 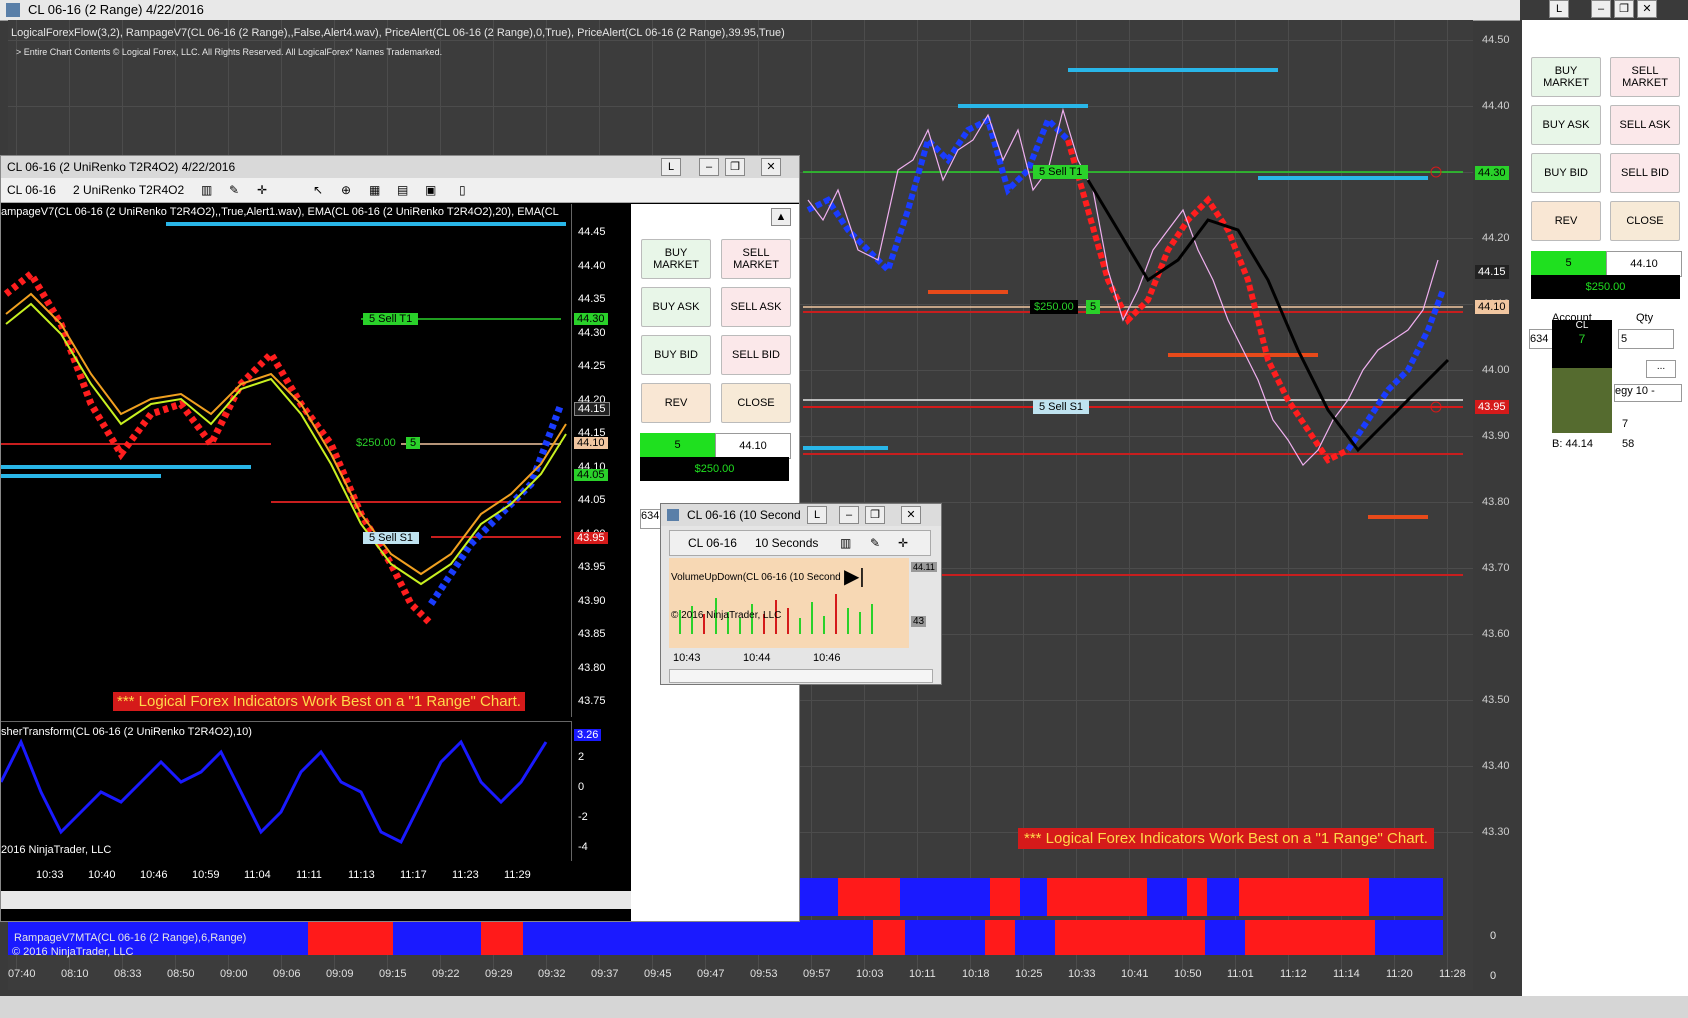 What do you see at coordinates (1496, 238) in the screenshot?
I see `y-axis-tick-label: 44.20` at bounding box center [1496, 238].